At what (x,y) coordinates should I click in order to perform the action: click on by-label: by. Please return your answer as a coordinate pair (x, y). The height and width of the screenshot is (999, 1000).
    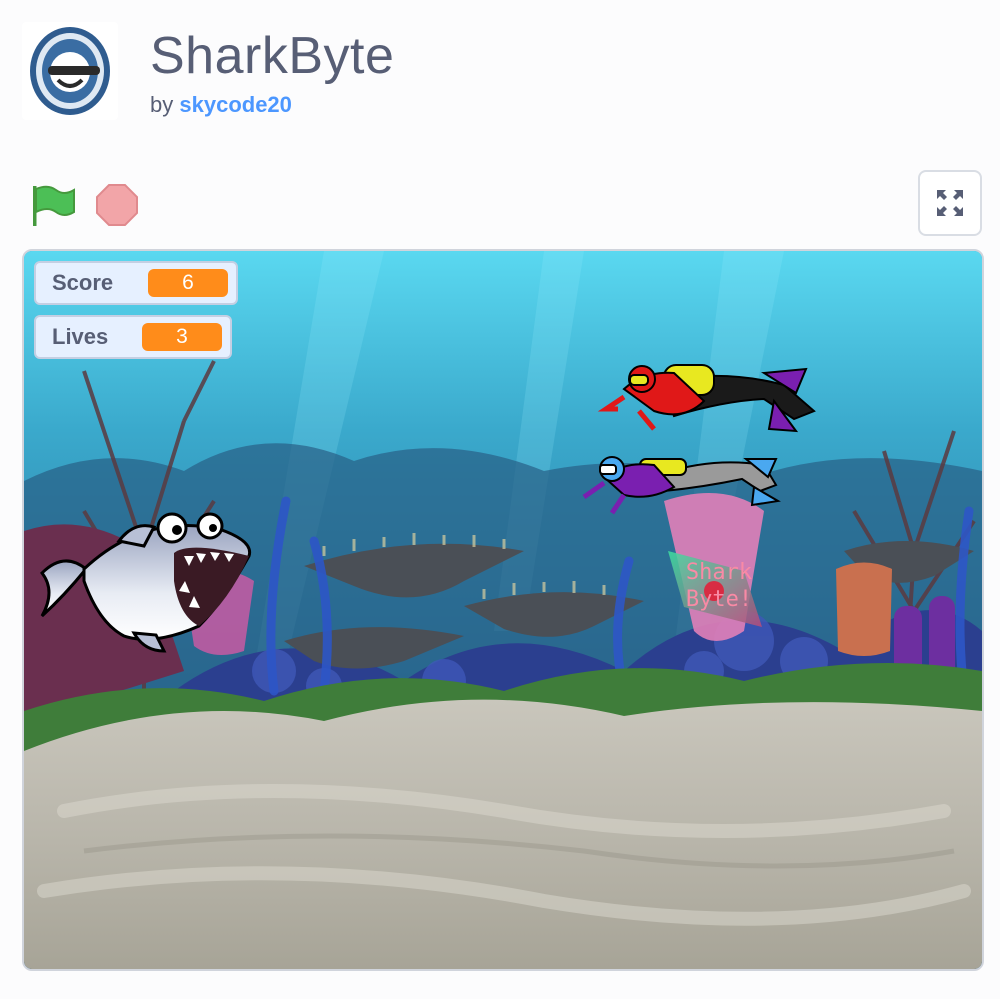
    Looking at the image, I should click on (162, 104).